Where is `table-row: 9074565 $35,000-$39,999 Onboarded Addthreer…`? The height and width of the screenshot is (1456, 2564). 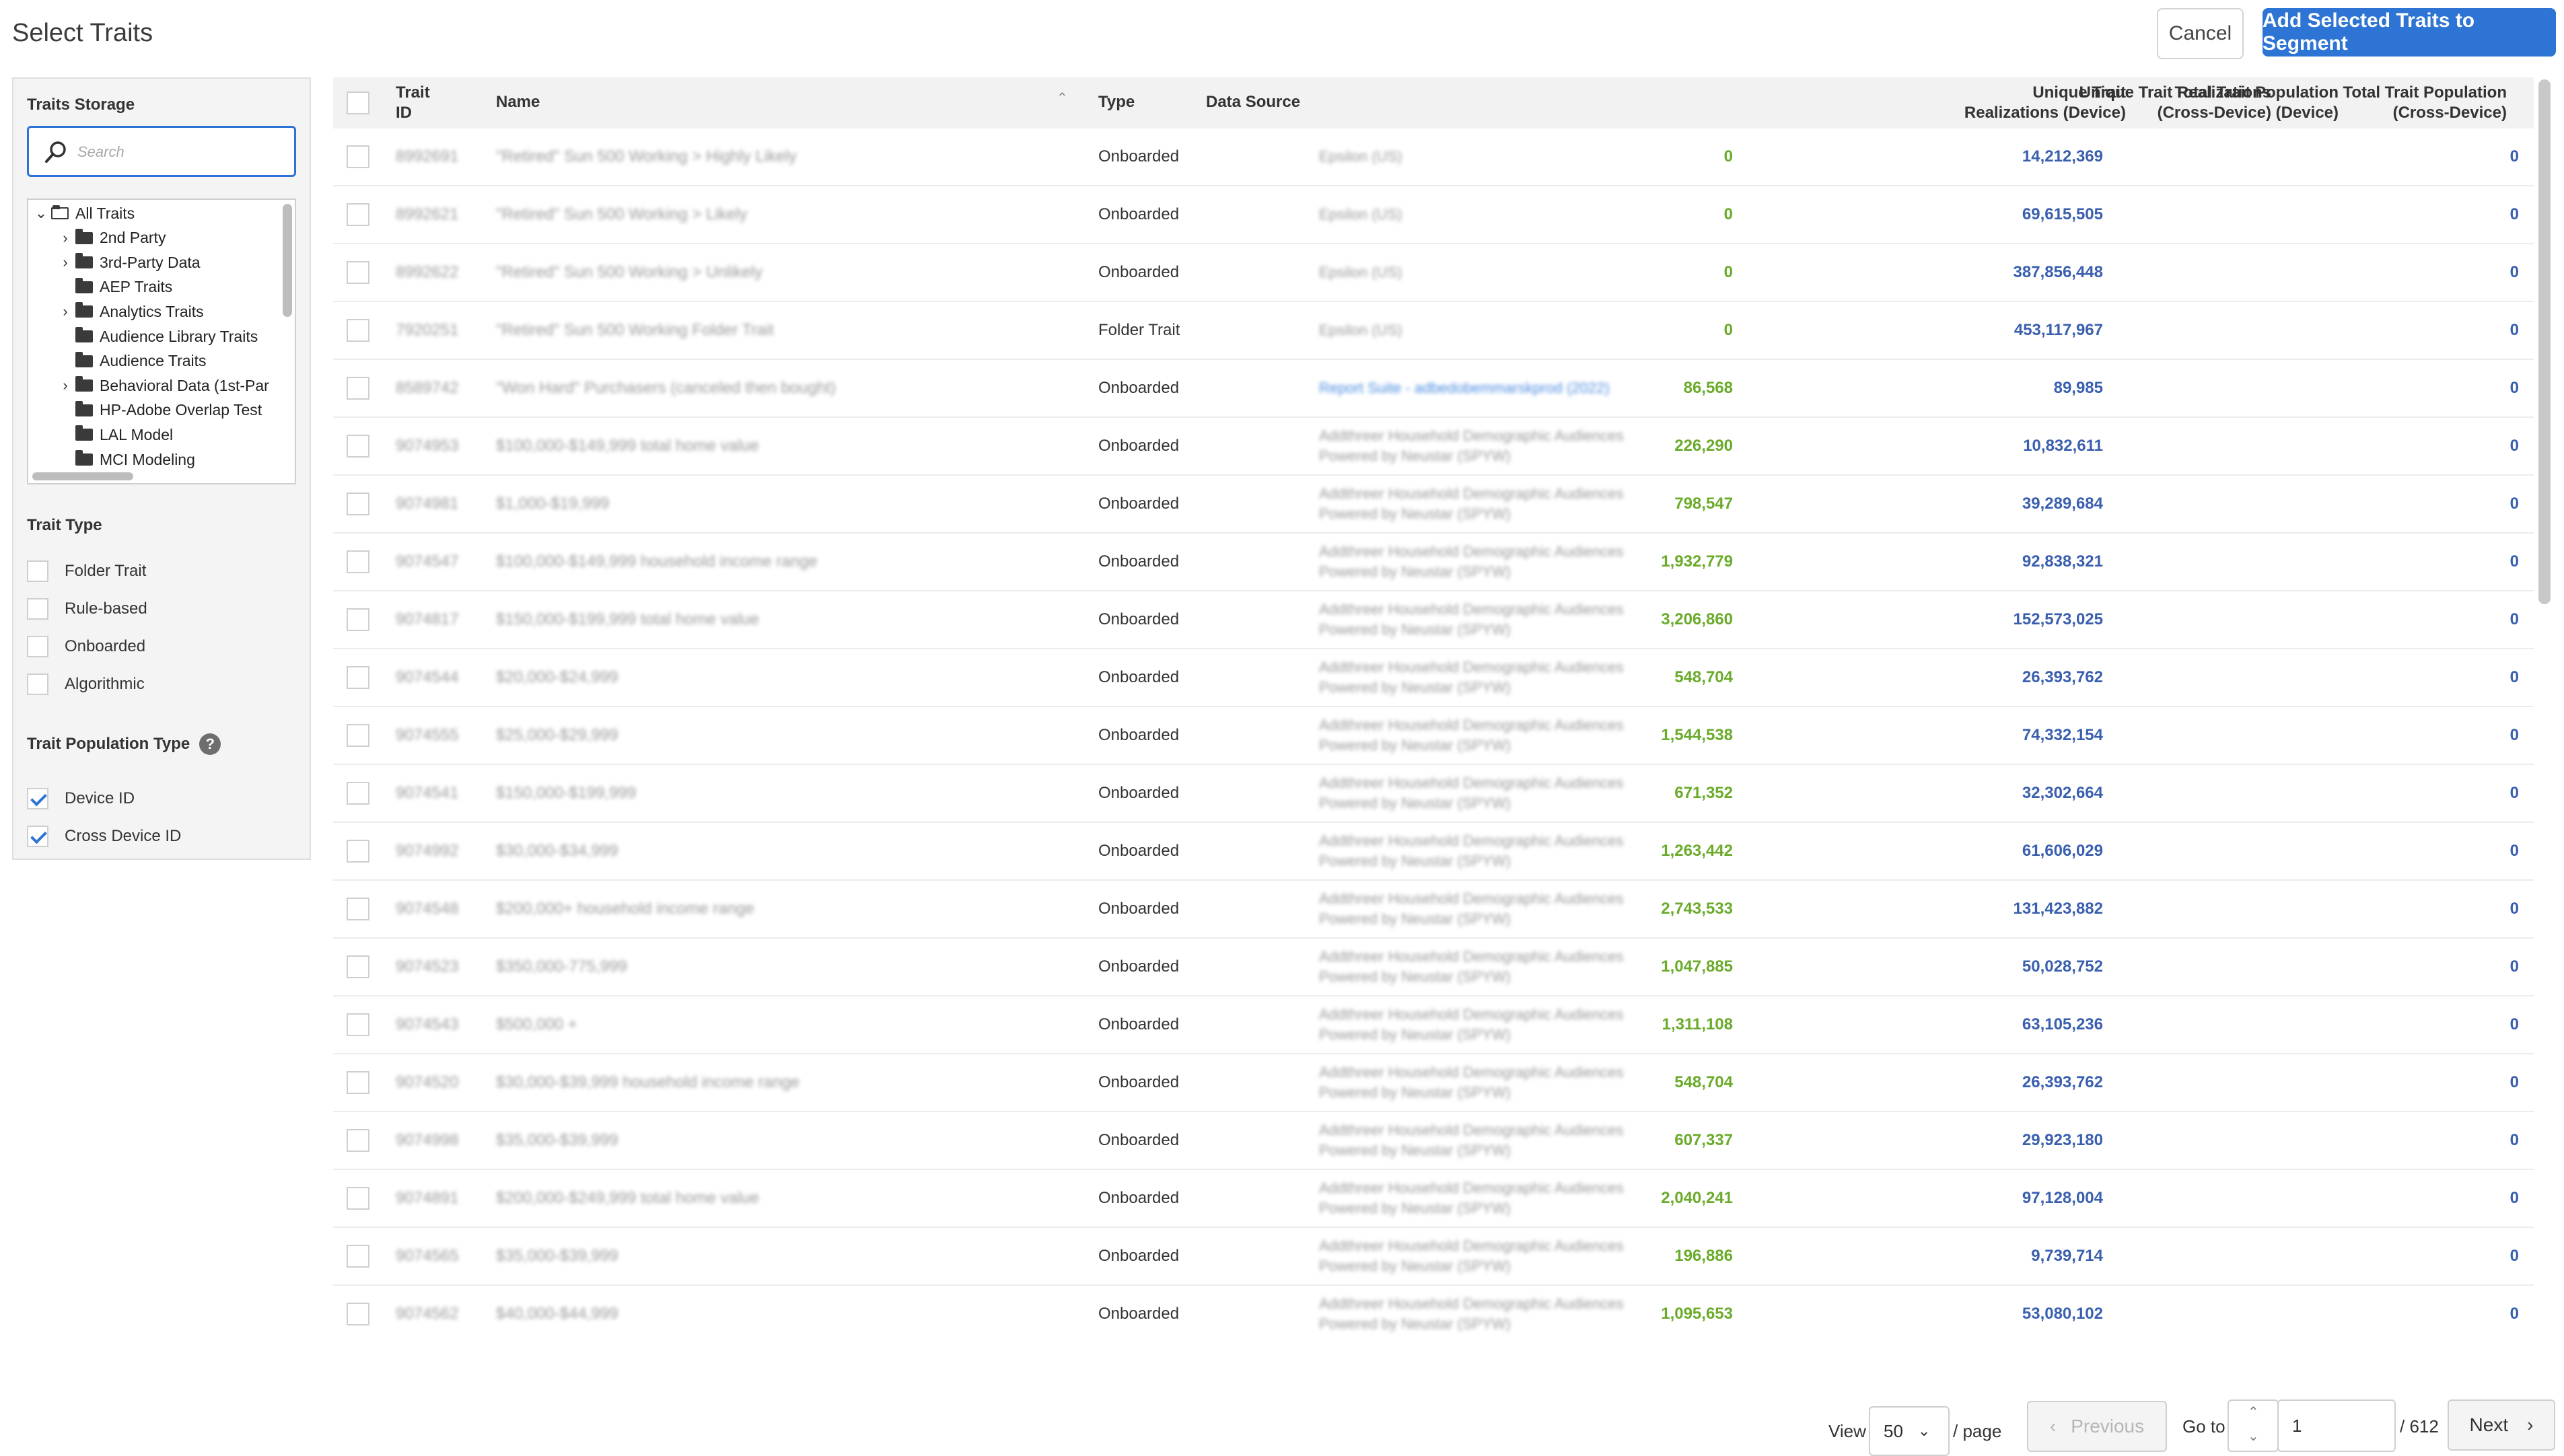
table-row: 9074565 $35,000-$39,999 Onboarded Addthreer… is located at coordinates (1433, 1257).